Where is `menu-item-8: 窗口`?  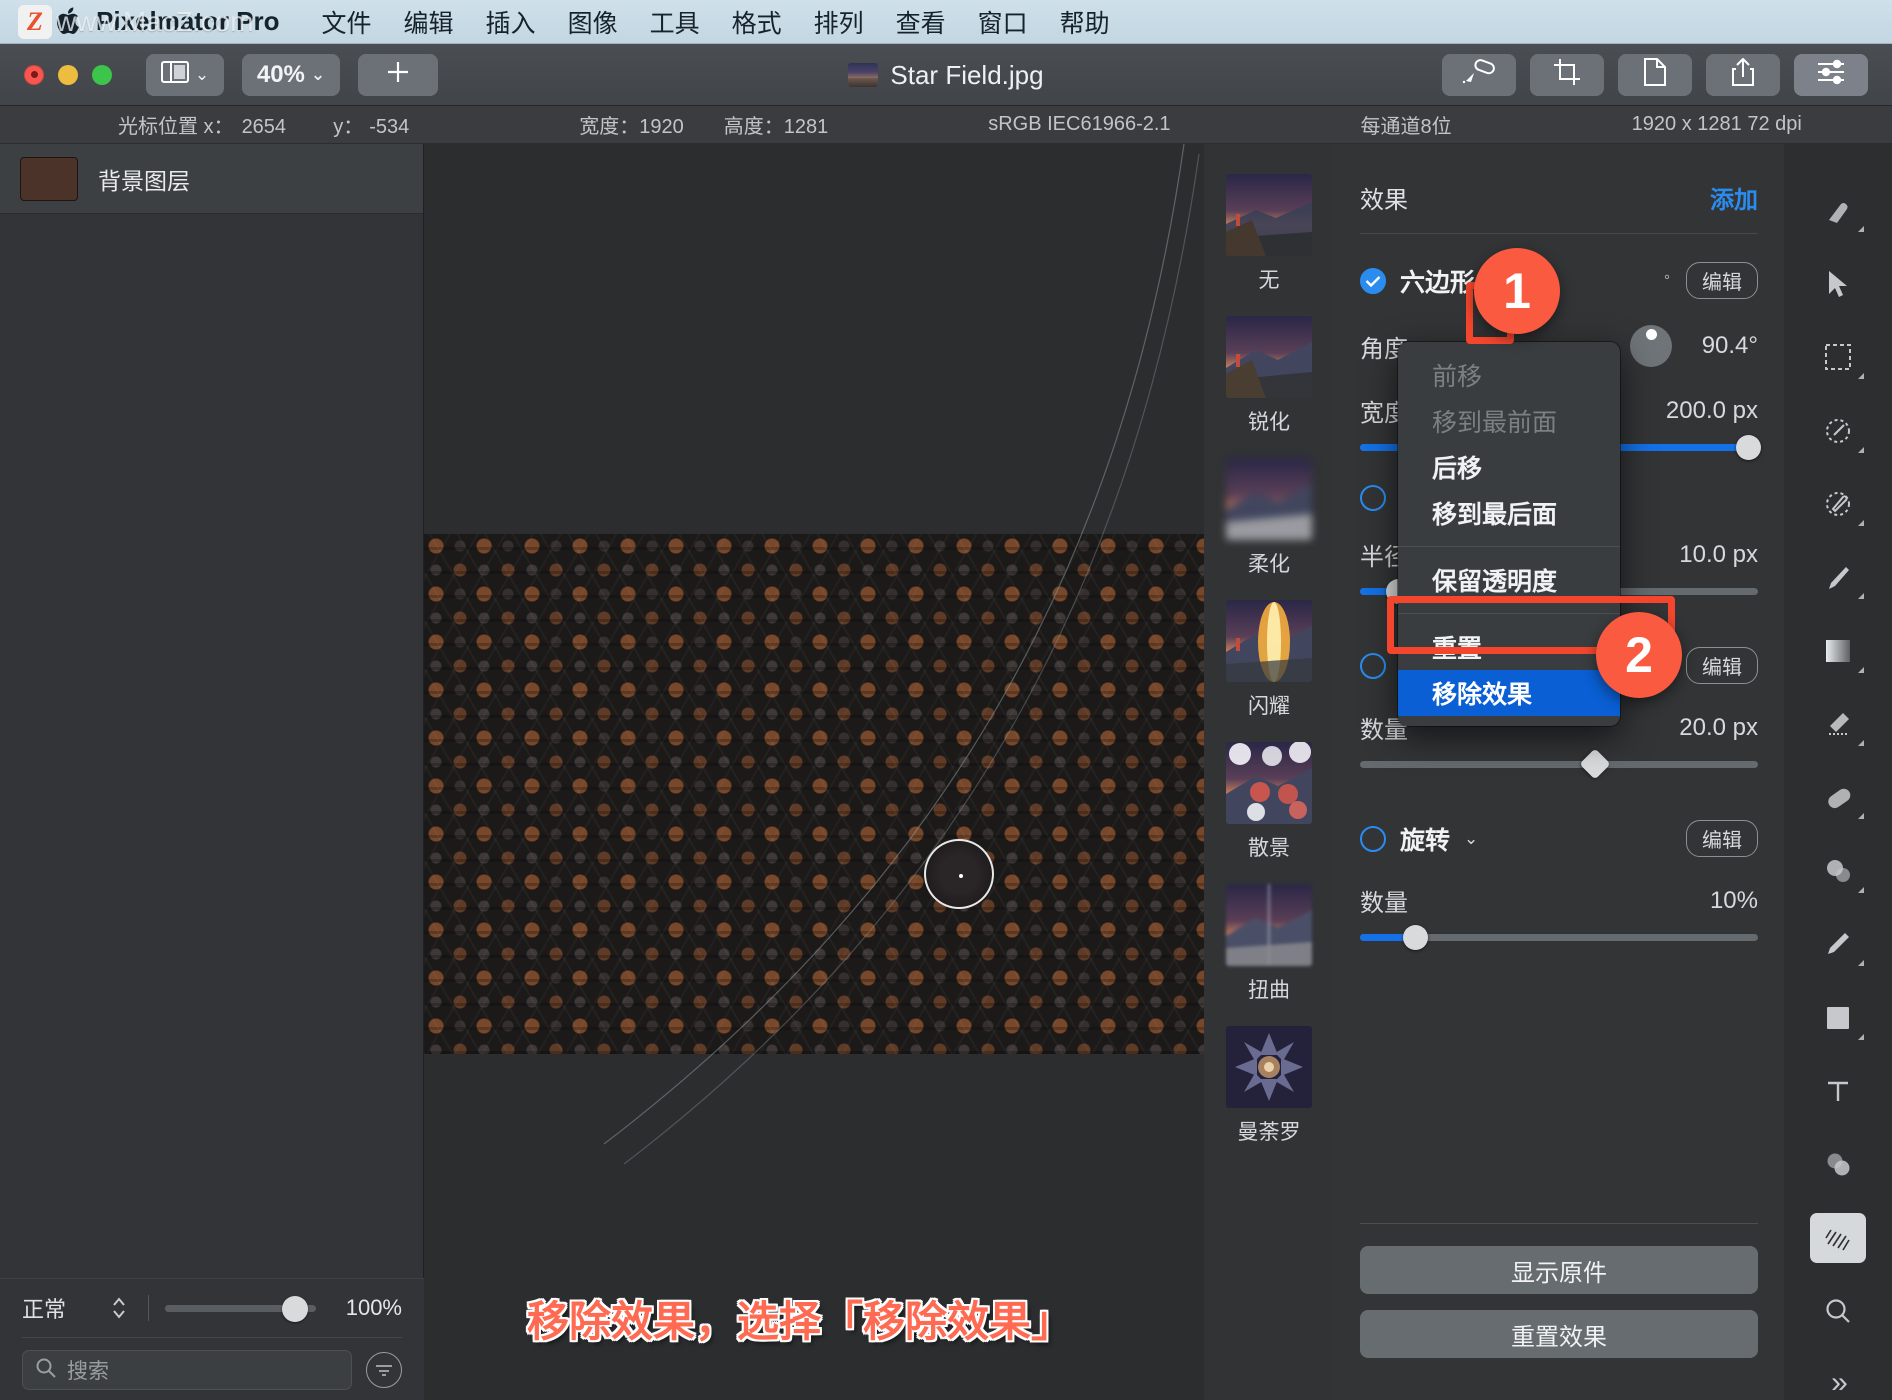 menu-item-8: 窗口 is located at coordinates (1003, 22).